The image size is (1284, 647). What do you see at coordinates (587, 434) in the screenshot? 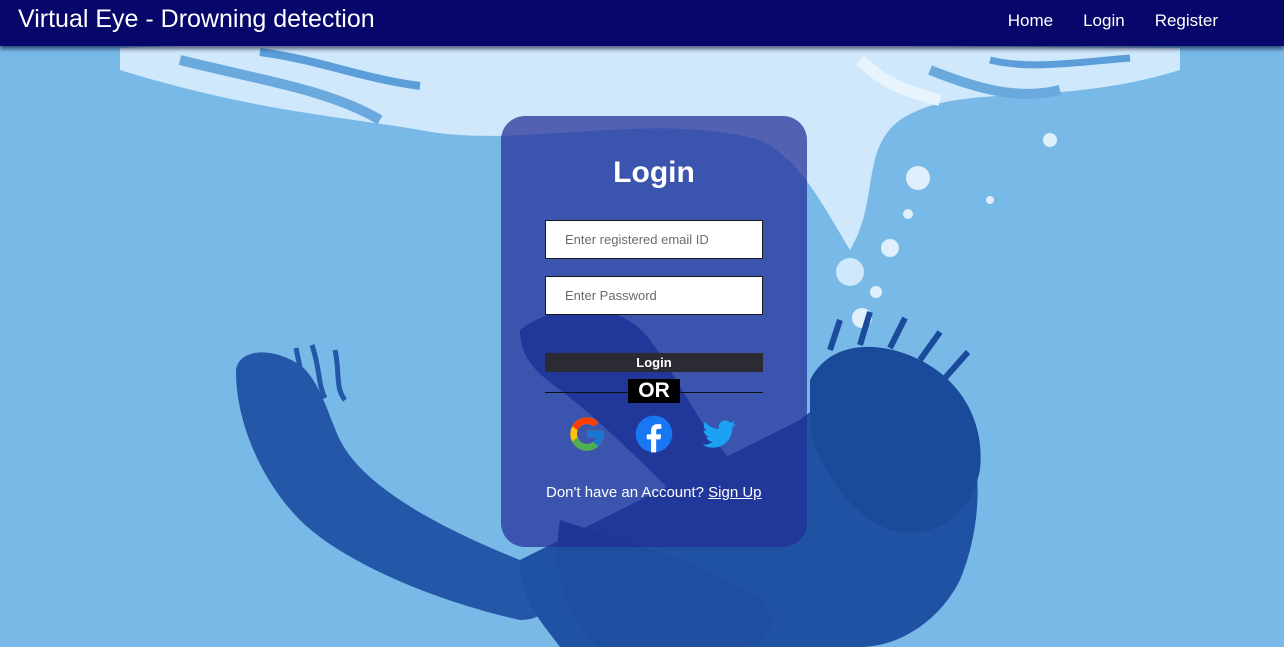
I see `google-icon` at bounding box center [587, 434].